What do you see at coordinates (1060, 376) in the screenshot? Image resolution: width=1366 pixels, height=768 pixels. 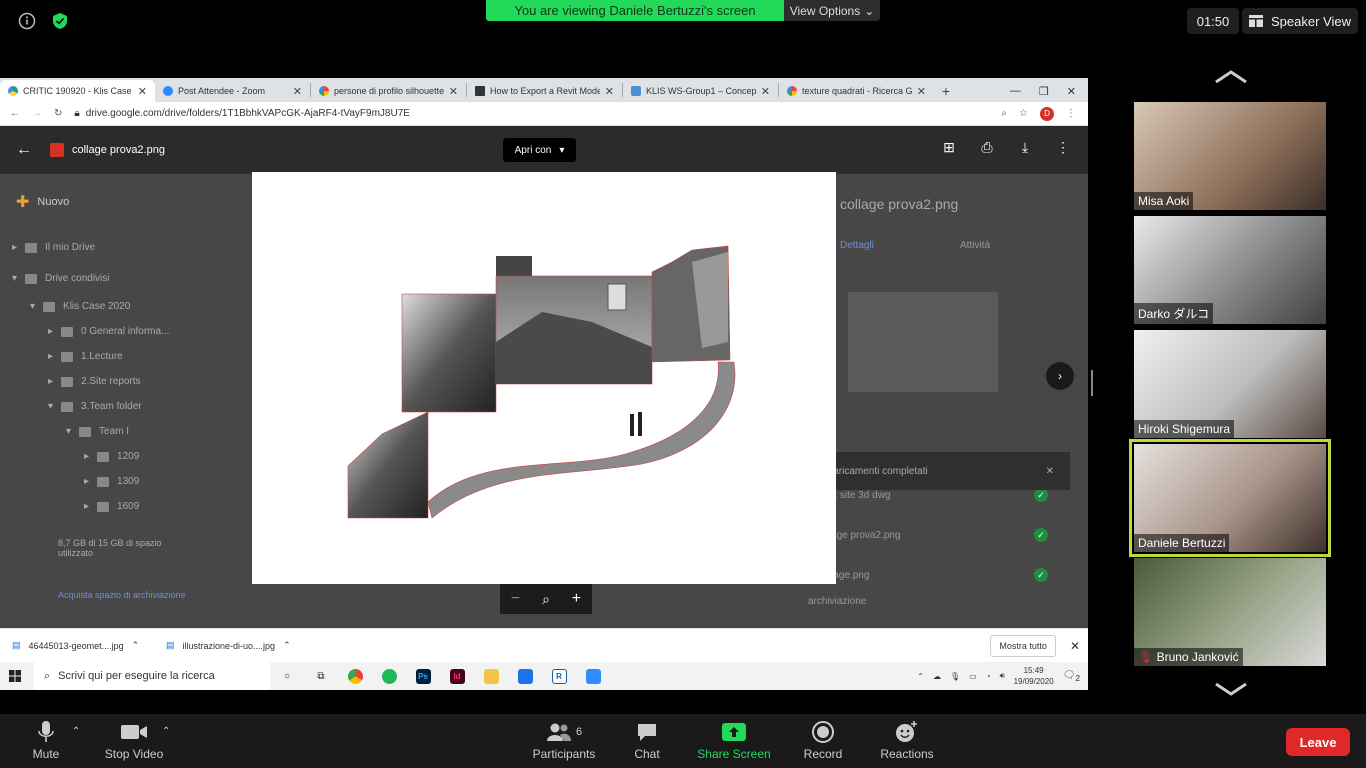 I see `next-file-button: ›` at bounding box center [1060, 376].